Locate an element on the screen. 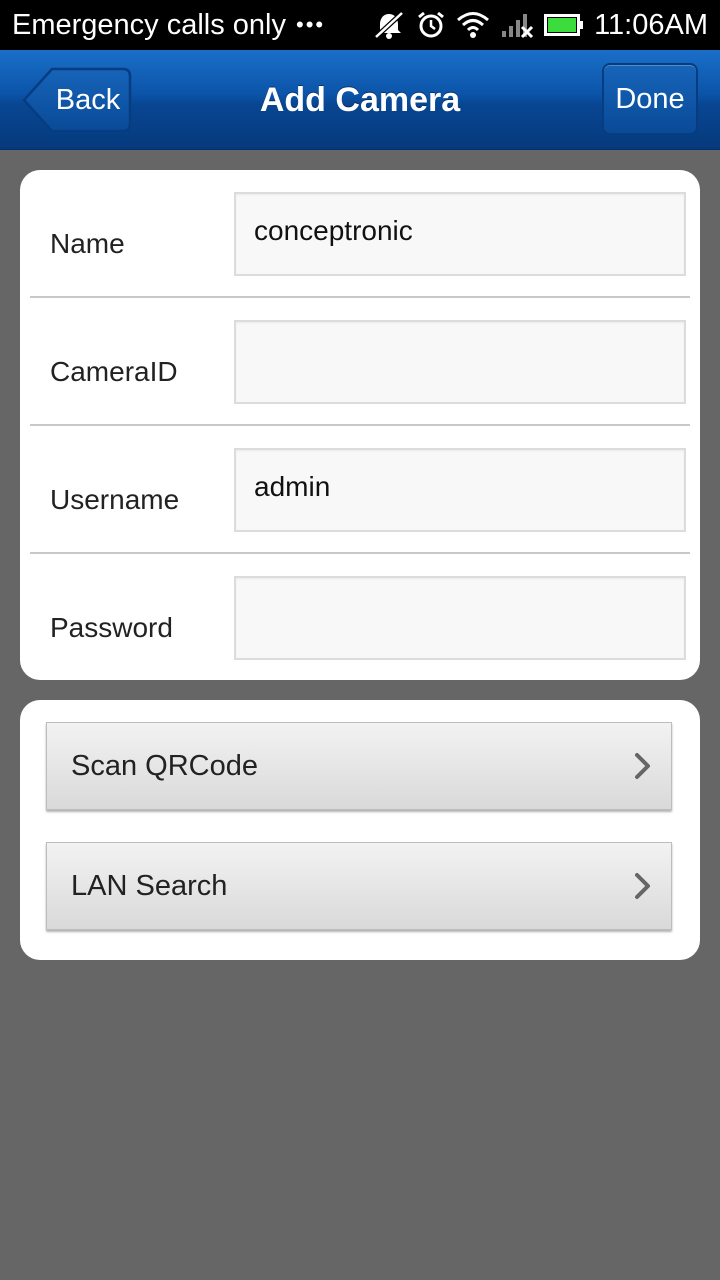 This screenshot has height=1280, width=720. status-bar: Emergency calls only ••• 11:06AM is located at coordinates (360, 25).